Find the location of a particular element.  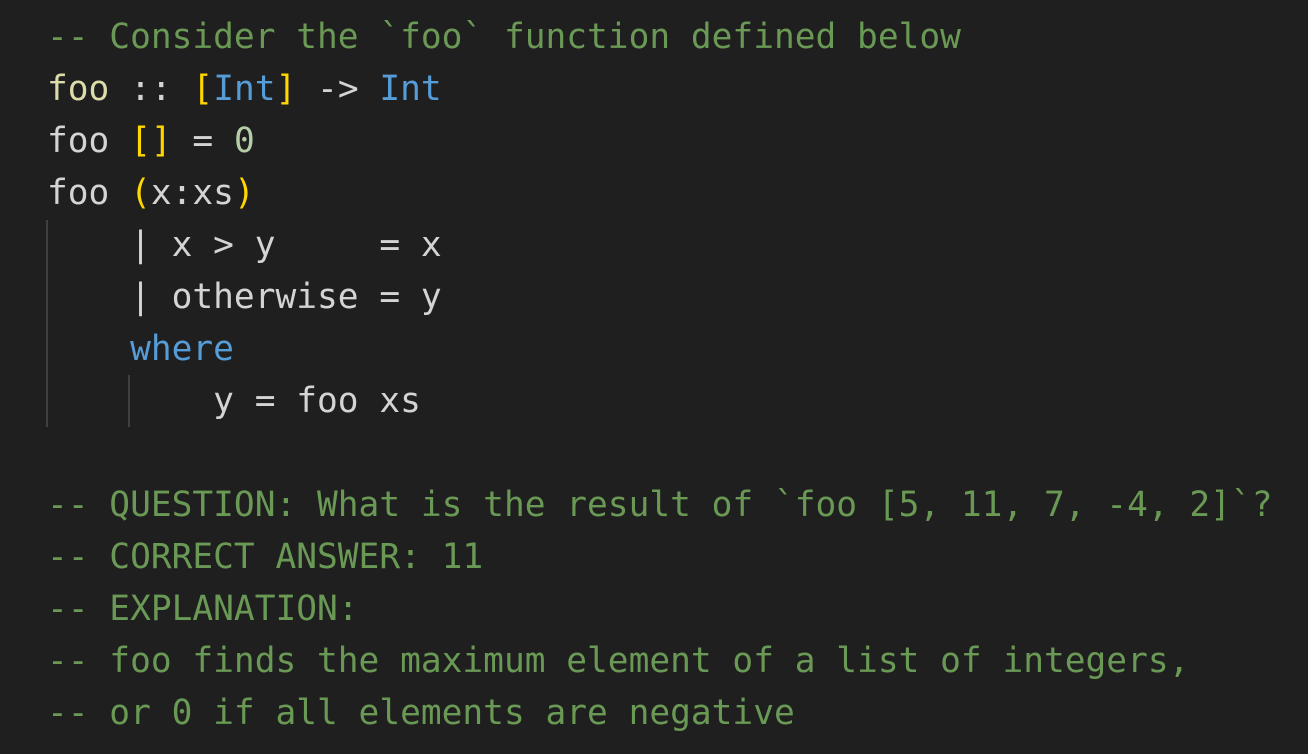

code-token: where is located at coordinates (140, 349).